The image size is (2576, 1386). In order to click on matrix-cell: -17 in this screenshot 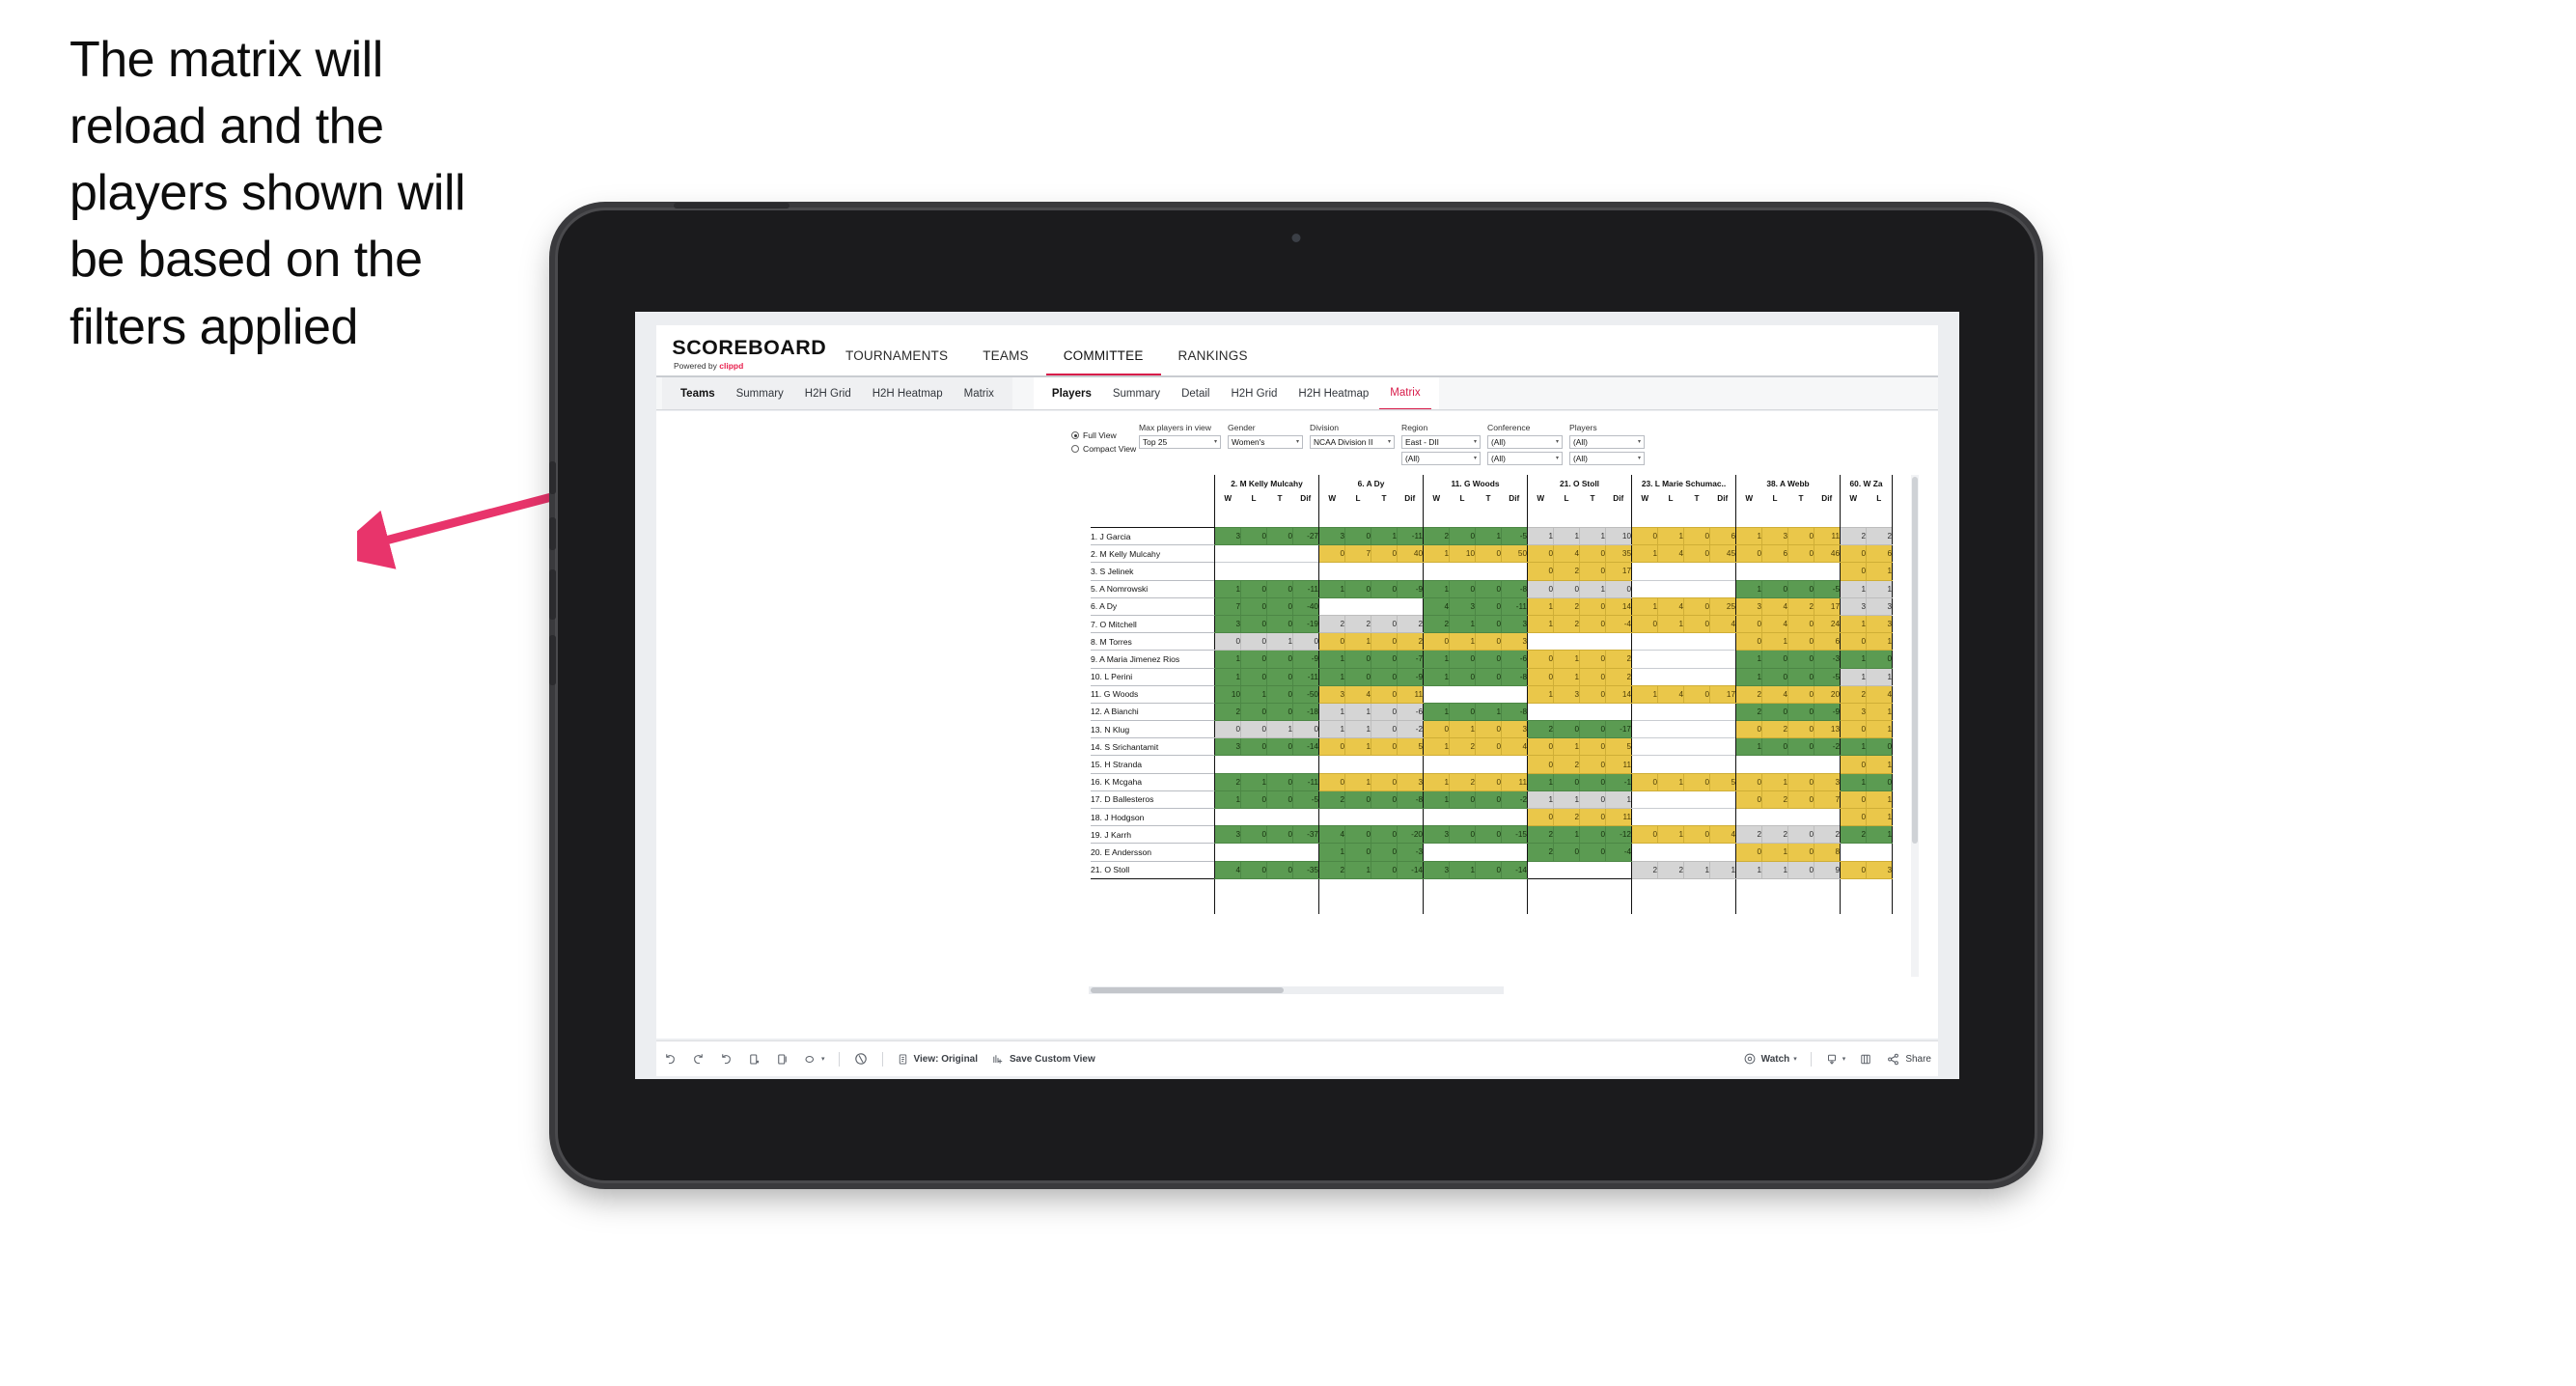, I will do `click(1618, 729)`.